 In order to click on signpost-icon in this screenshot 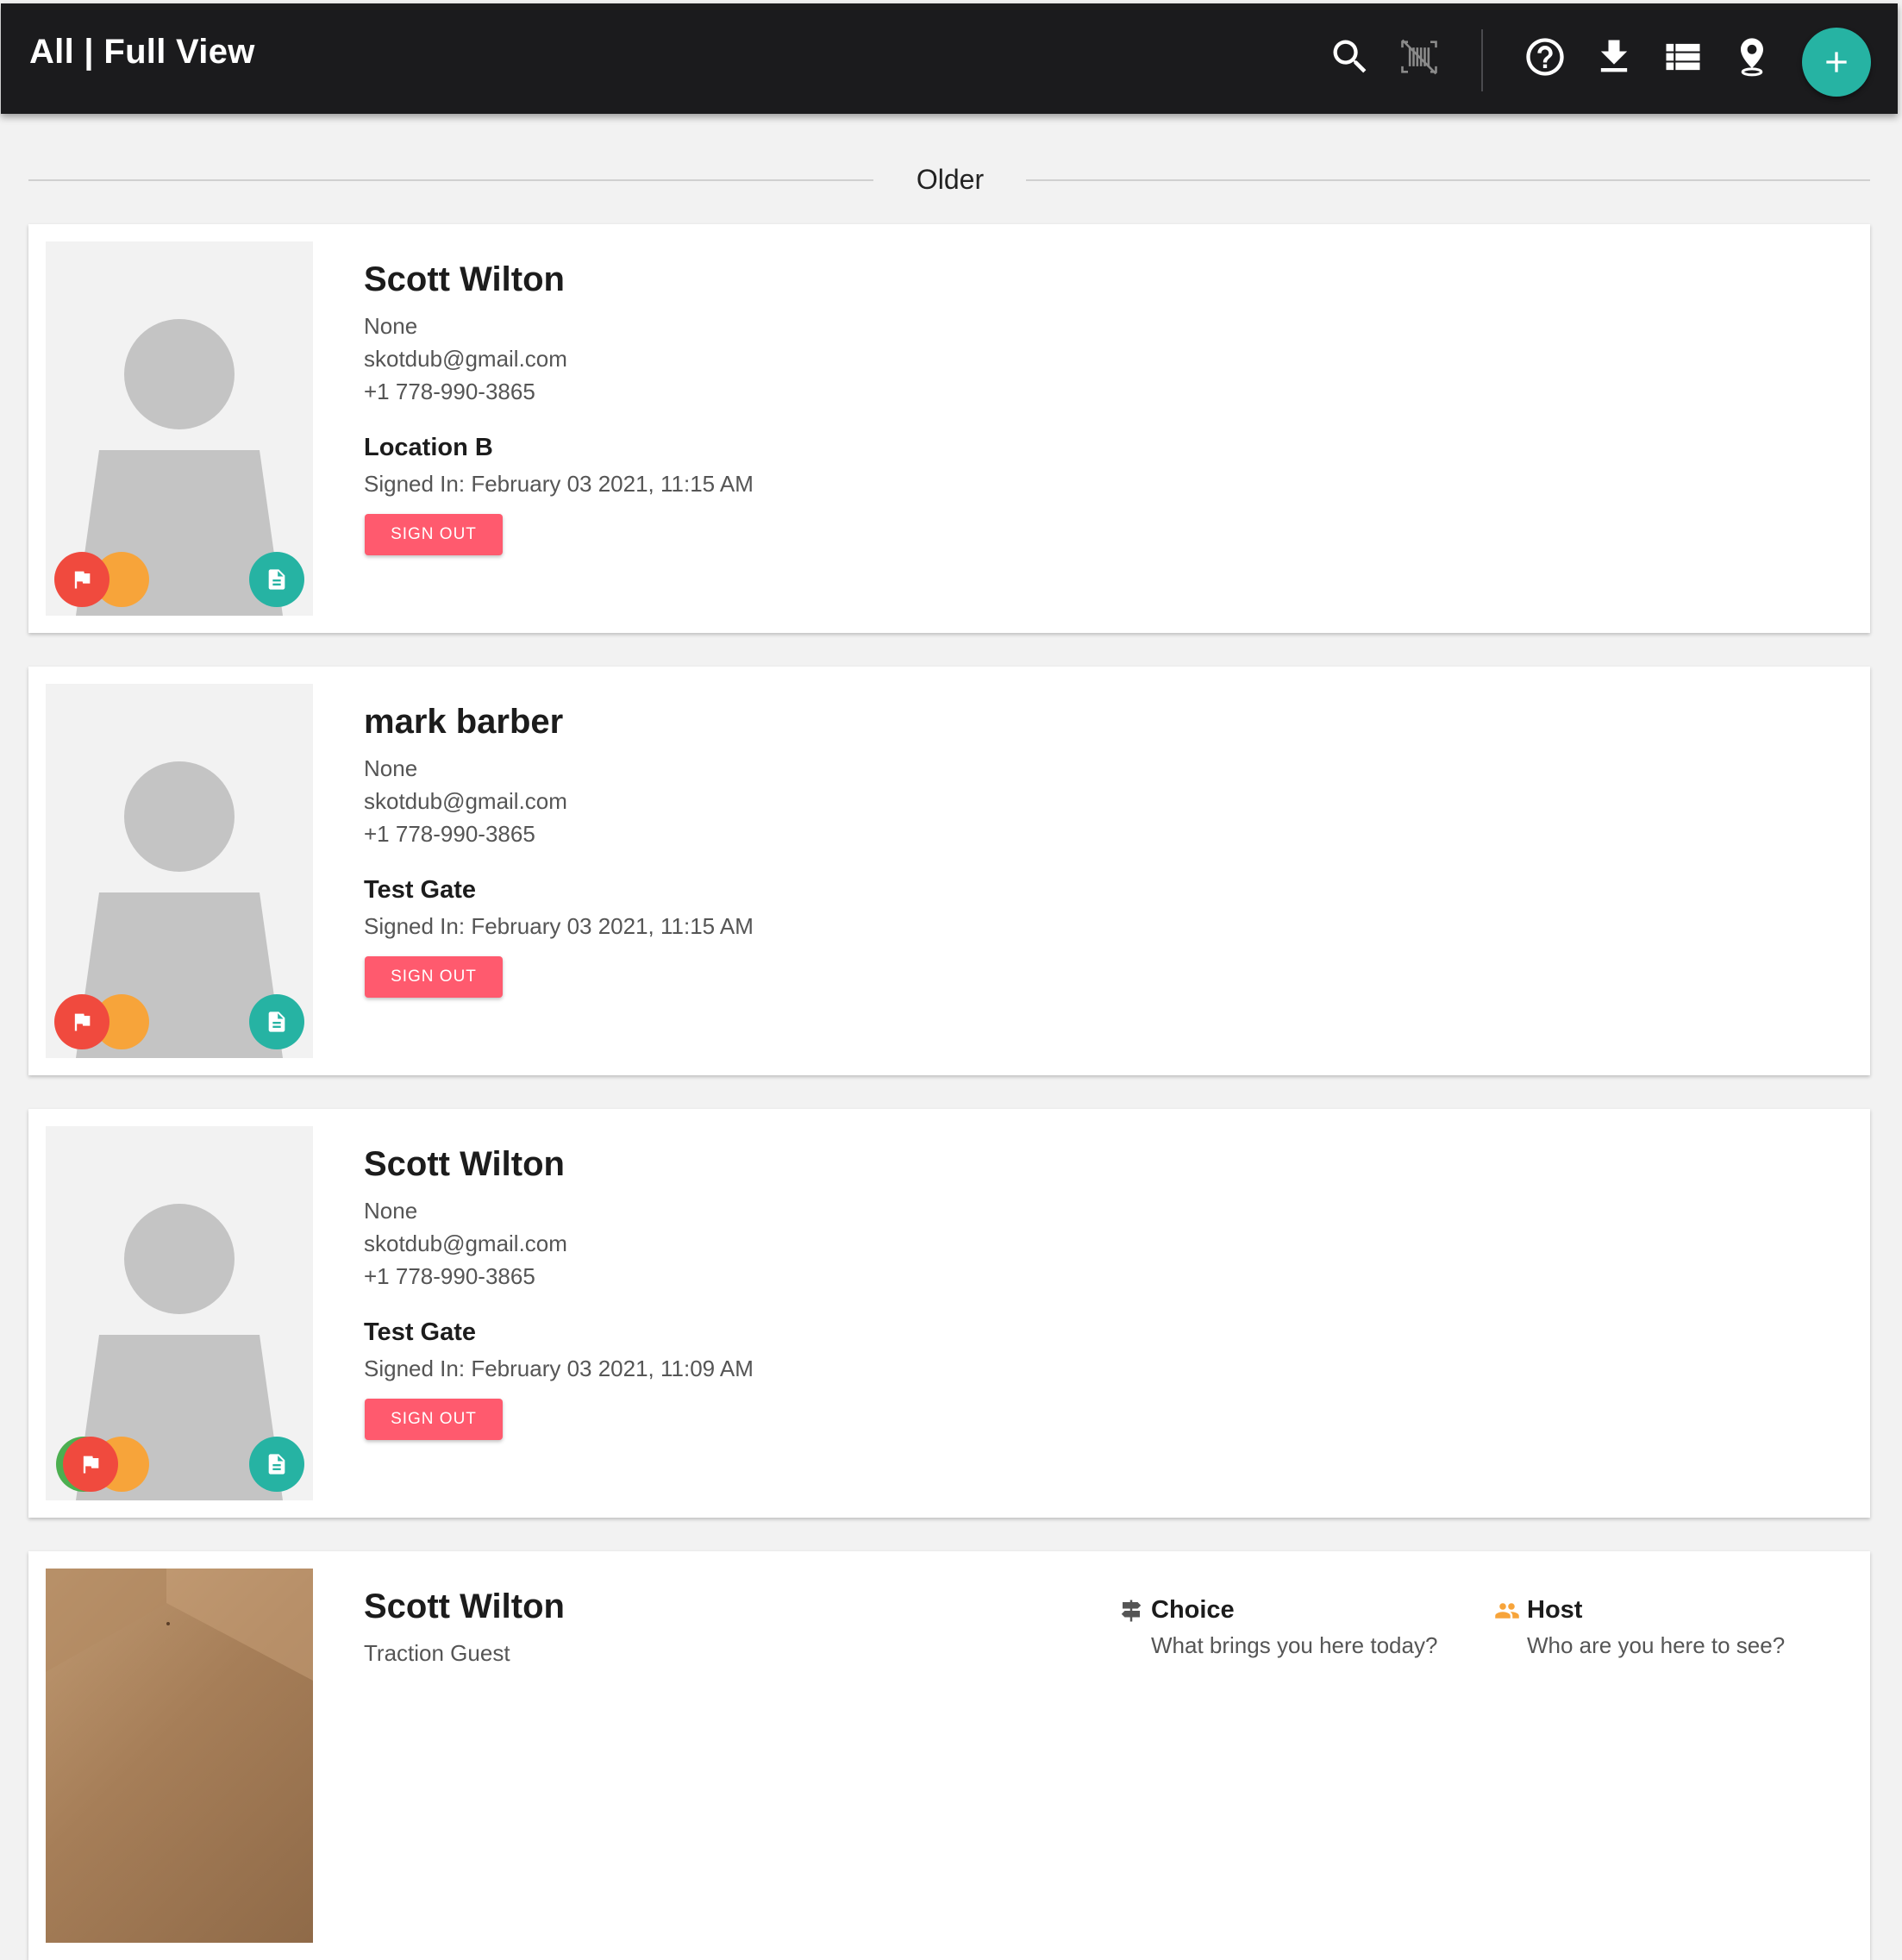, I will do `click(1131, 1611)`.